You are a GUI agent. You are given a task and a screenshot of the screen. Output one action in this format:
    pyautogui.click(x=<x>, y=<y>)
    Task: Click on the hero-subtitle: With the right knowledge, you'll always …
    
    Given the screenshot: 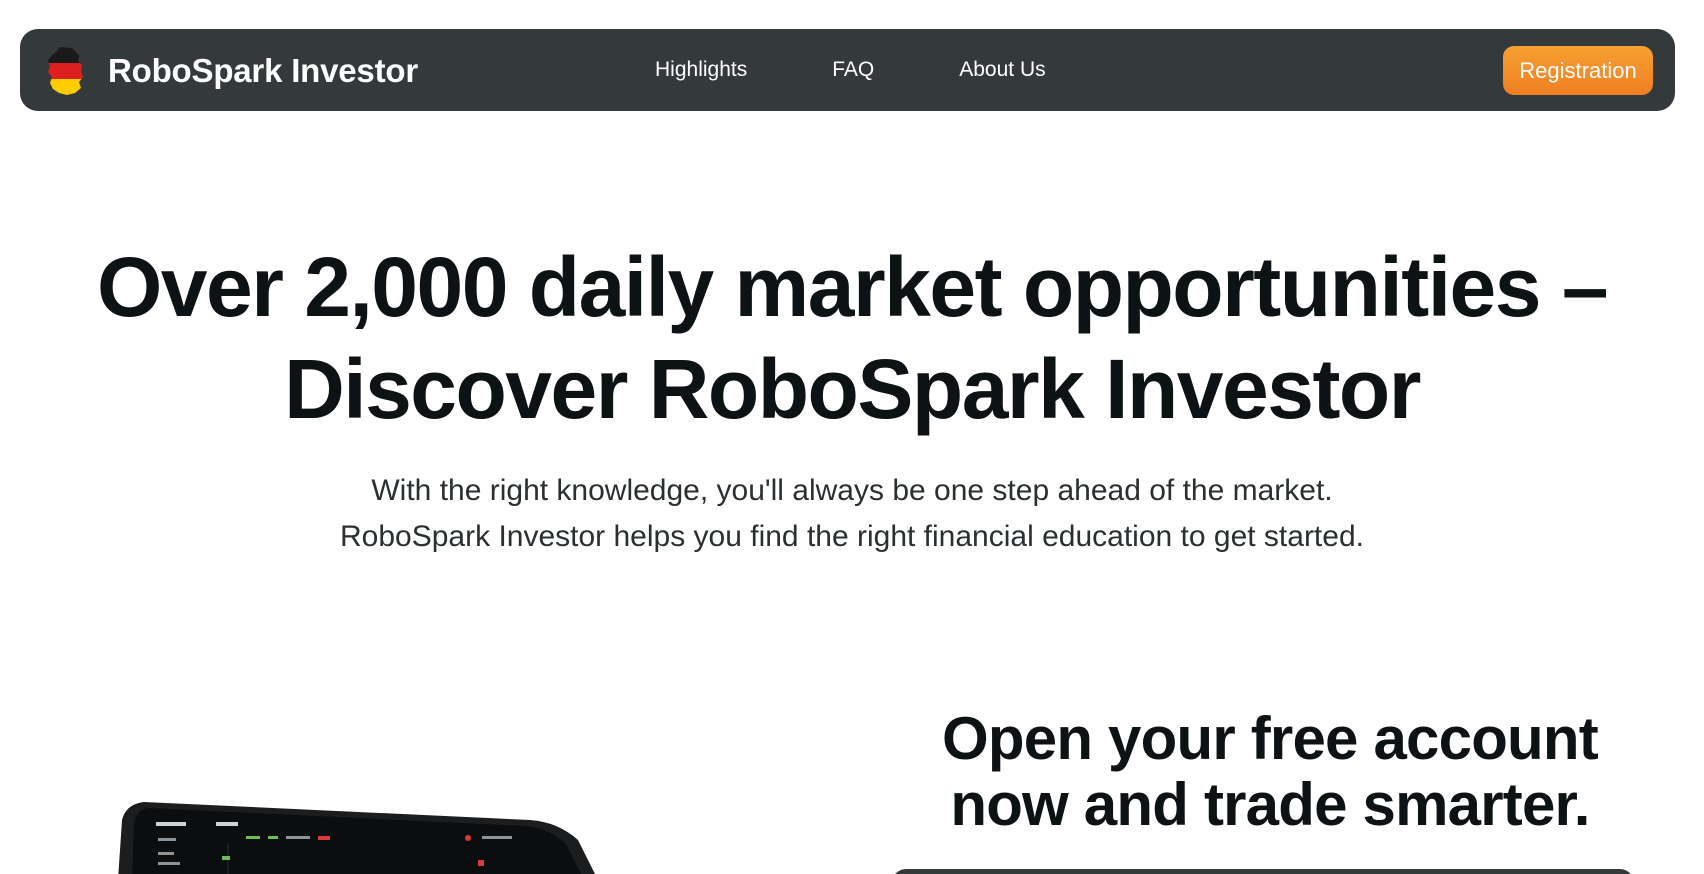 What is the action you would take?
    pyautogui.click(x=852, y=514)
    